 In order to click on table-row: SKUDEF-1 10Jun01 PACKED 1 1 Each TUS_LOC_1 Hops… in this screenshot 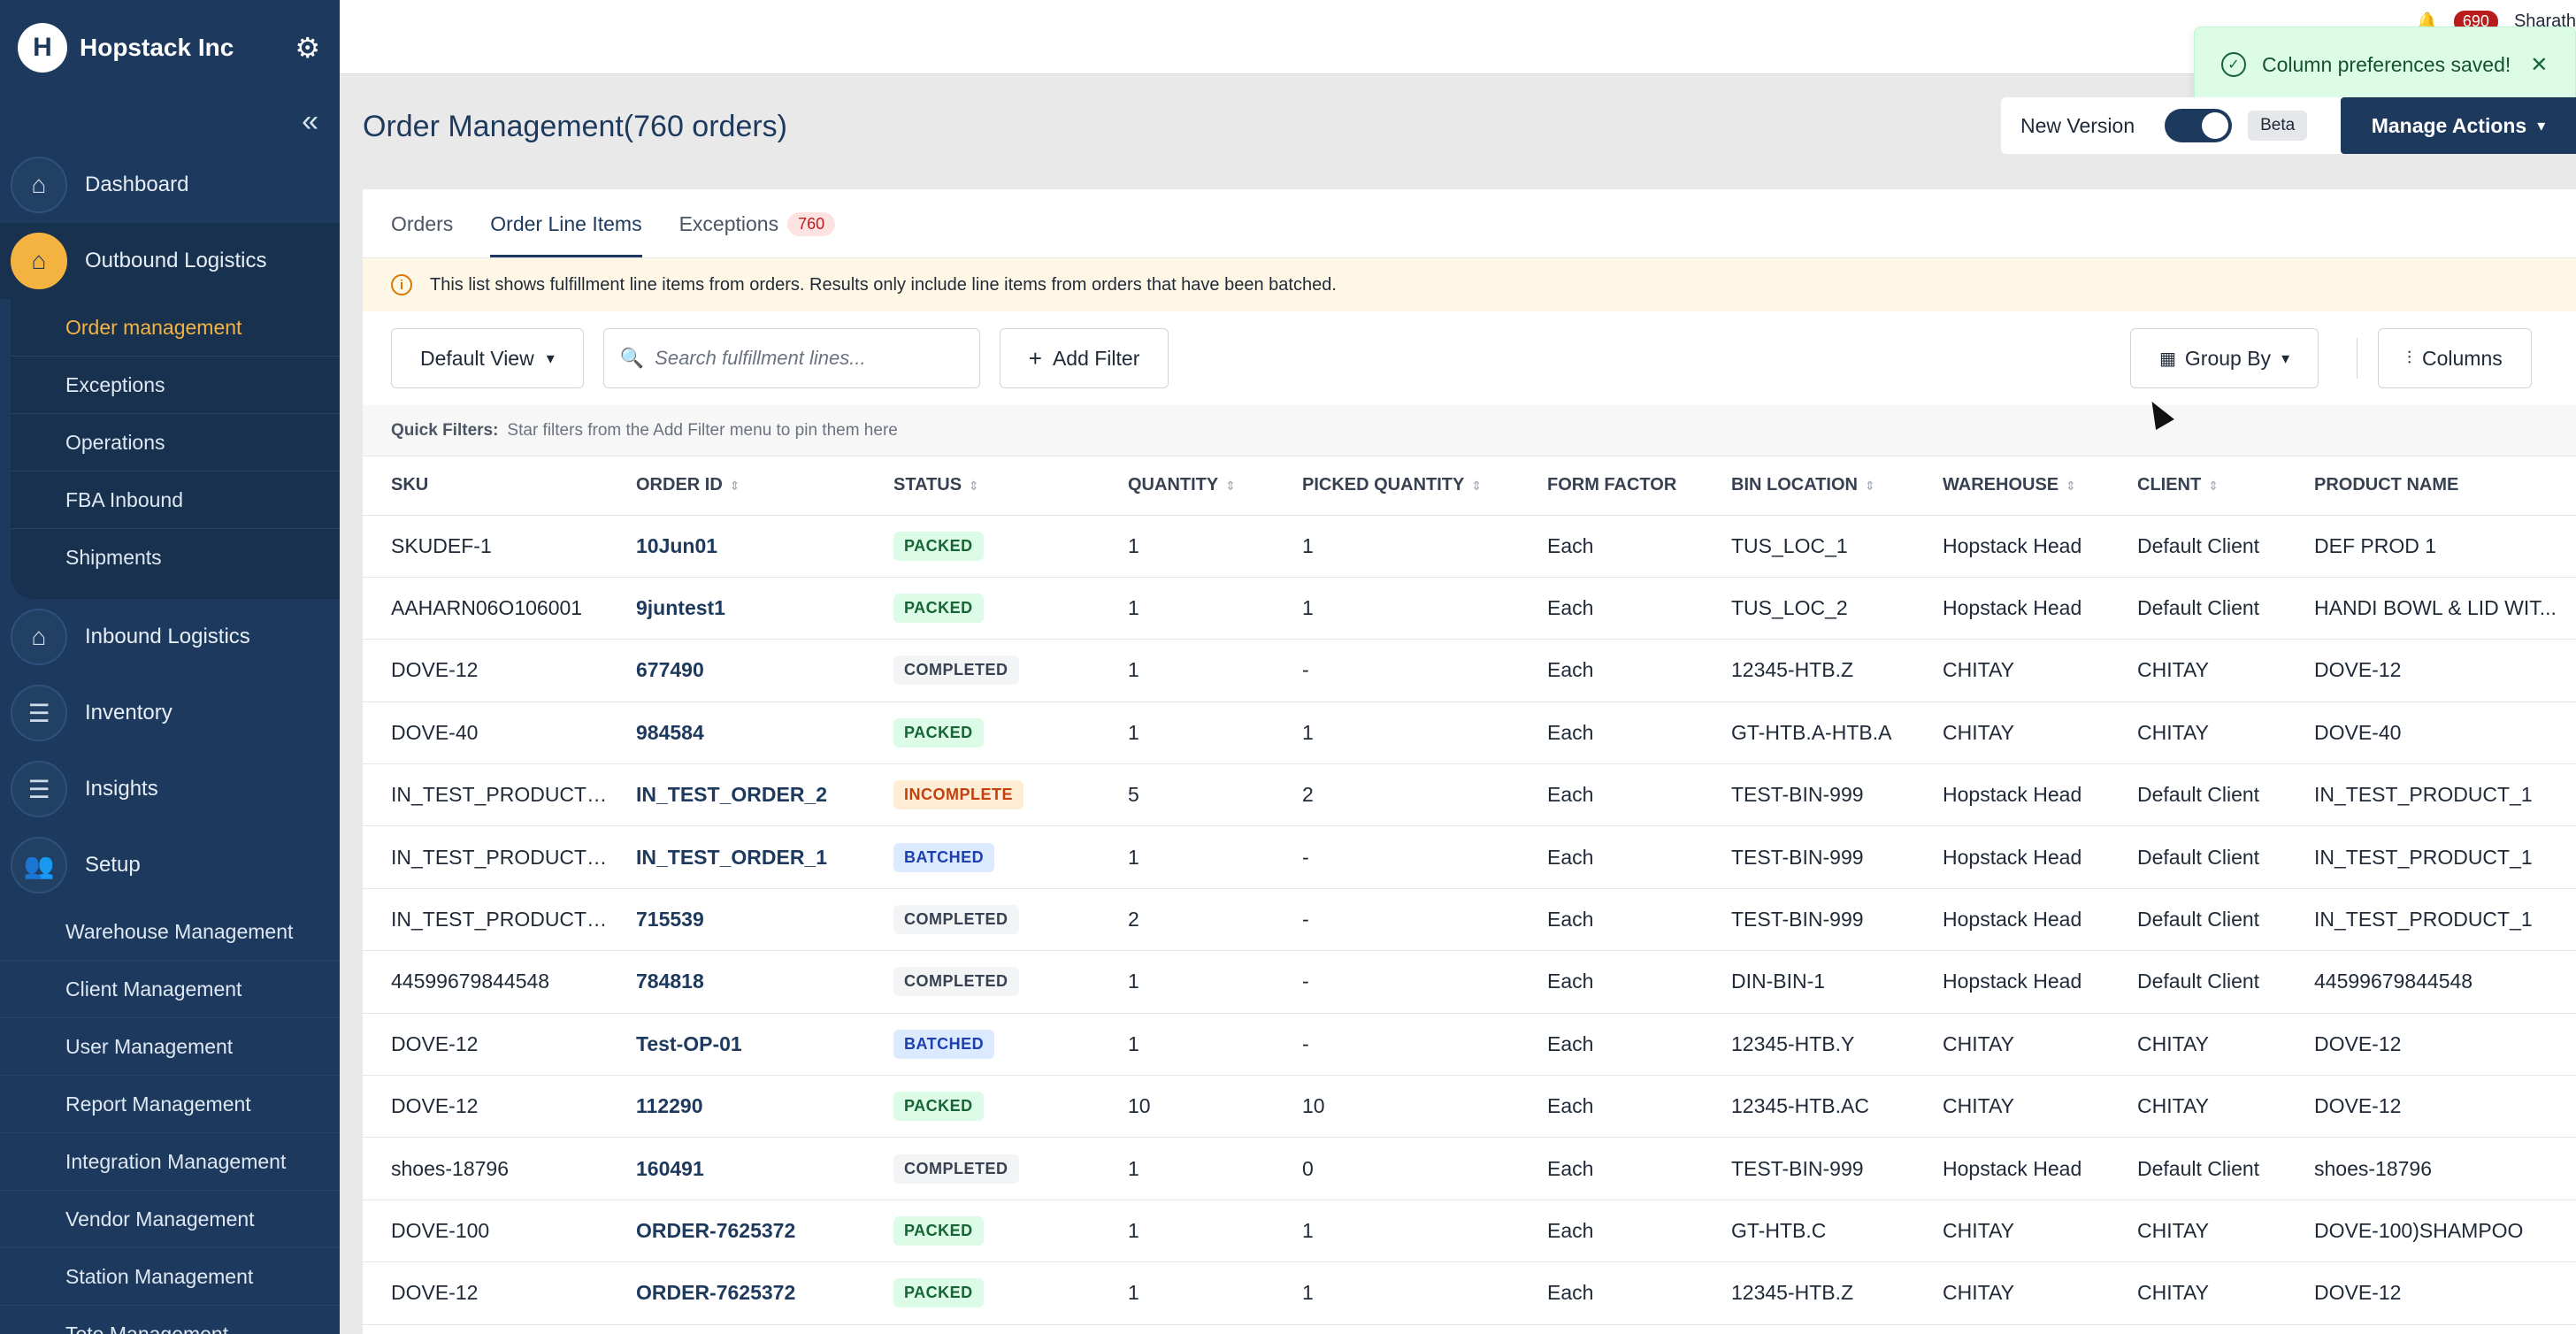, I will do `click(1469, 546)`.